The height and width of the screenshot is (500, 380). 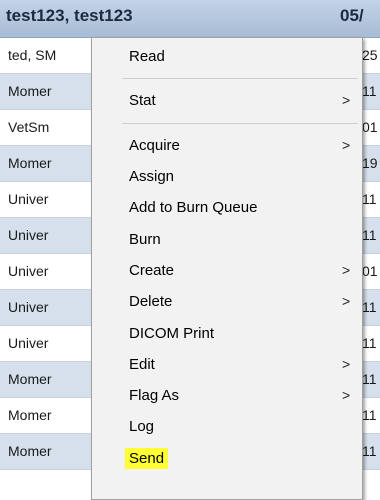 I want to click on menu-item-label: Add to Burn Queue, so click(x=193, y=207).